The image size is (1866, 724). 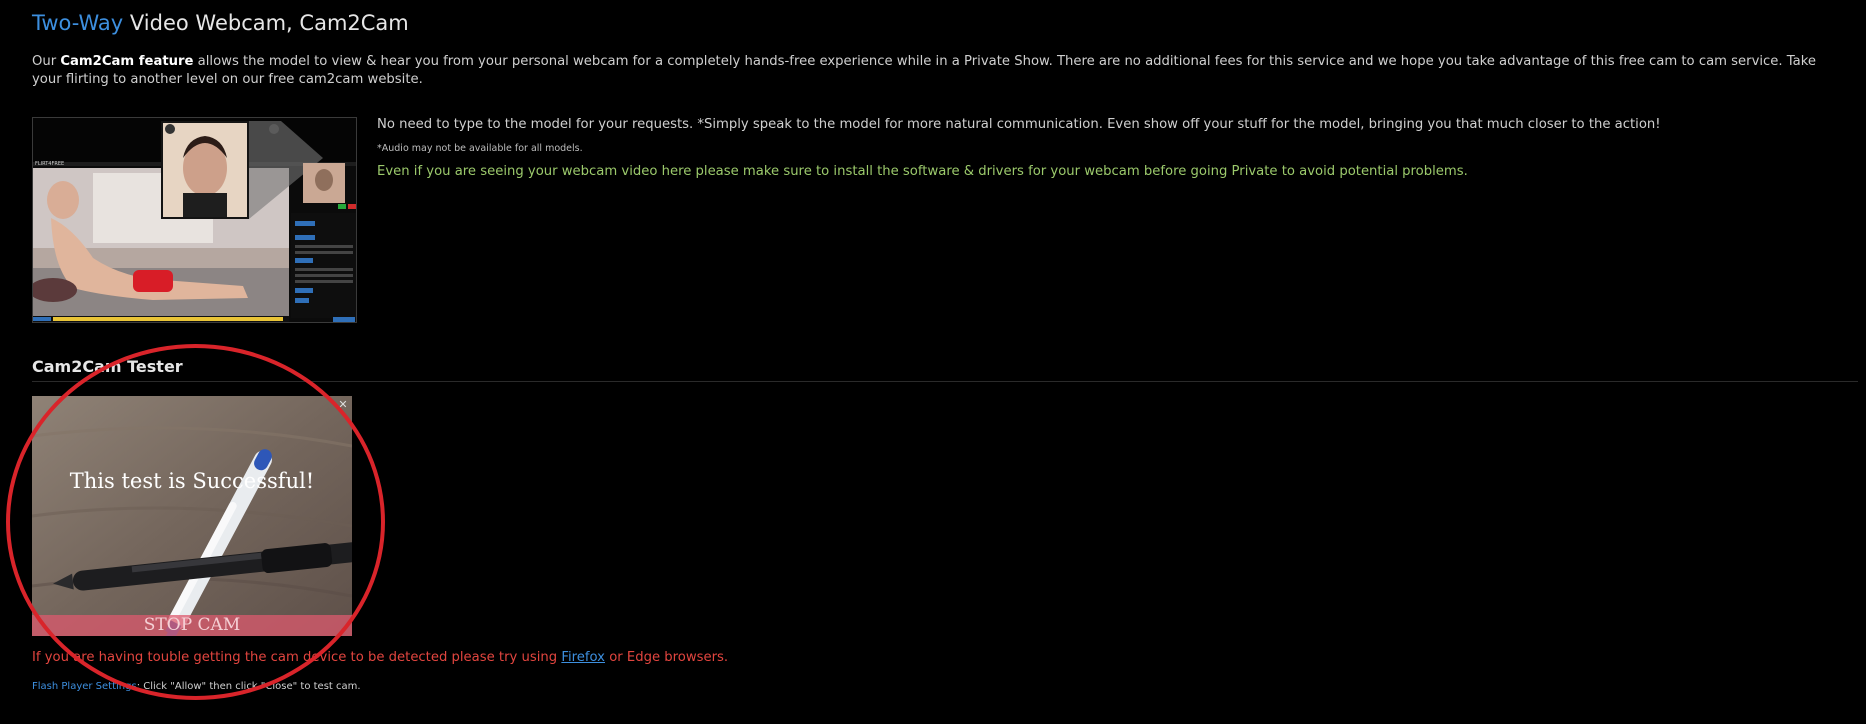 I want to click on title-accent: Two-Way, so click(x=78, y=23).